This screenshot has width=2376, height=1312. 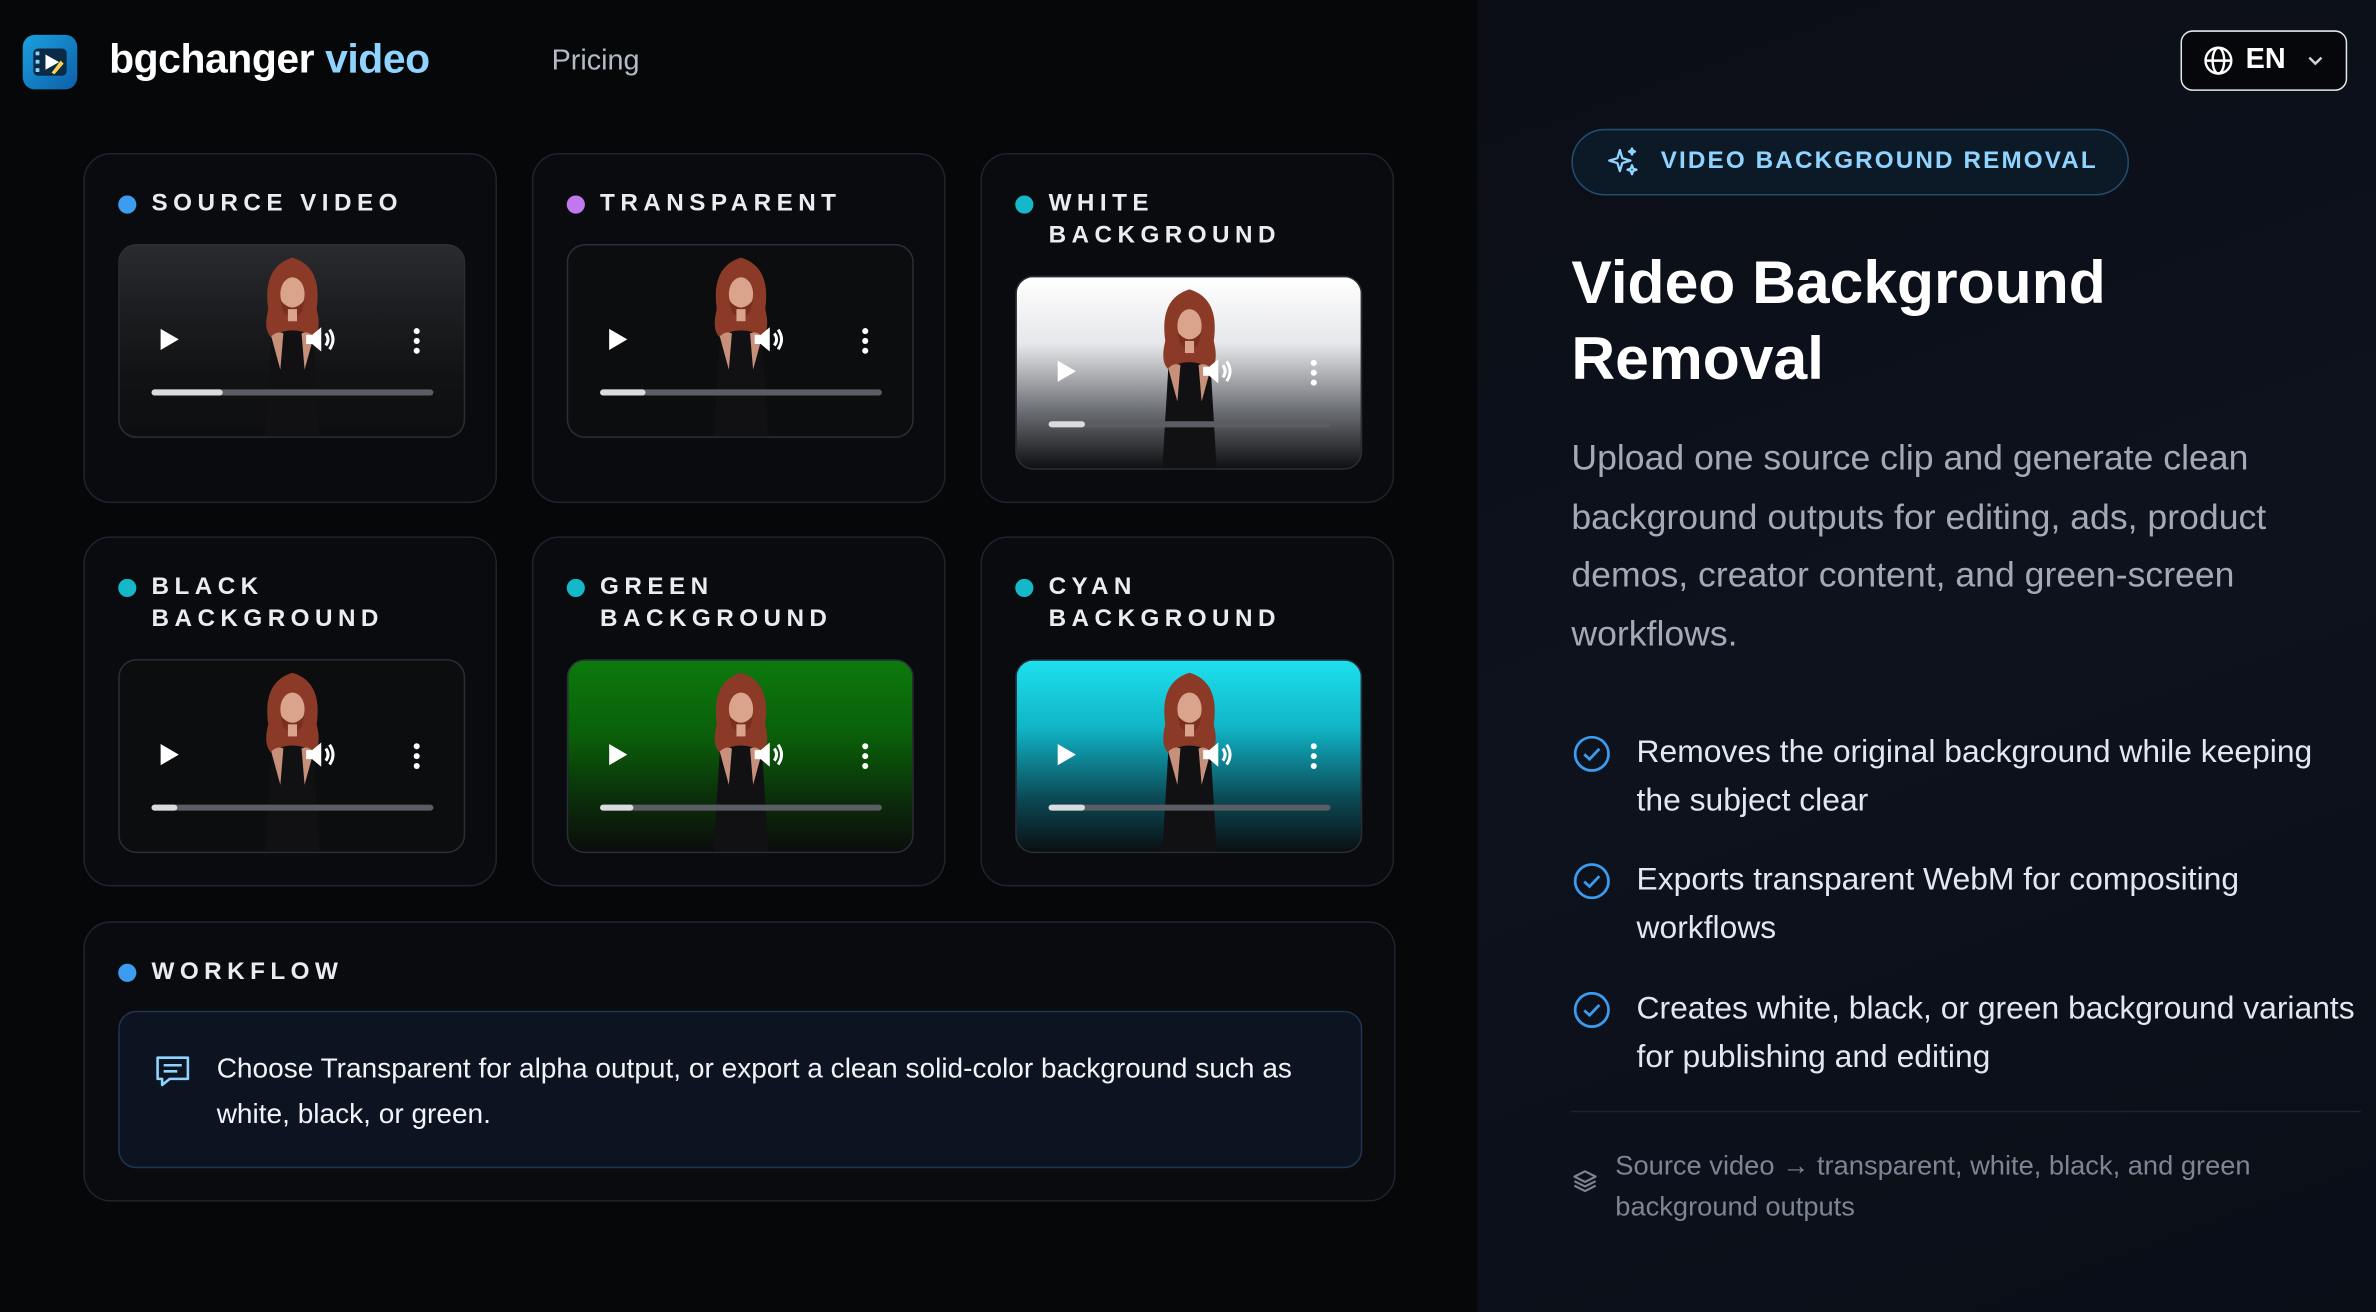 What do you see at coordinates (1879, 161) in the screenshot?
I see `feature-badge-text: VIDEO BACKGROUND REMOVAL` at bounding box center [1879, 161].